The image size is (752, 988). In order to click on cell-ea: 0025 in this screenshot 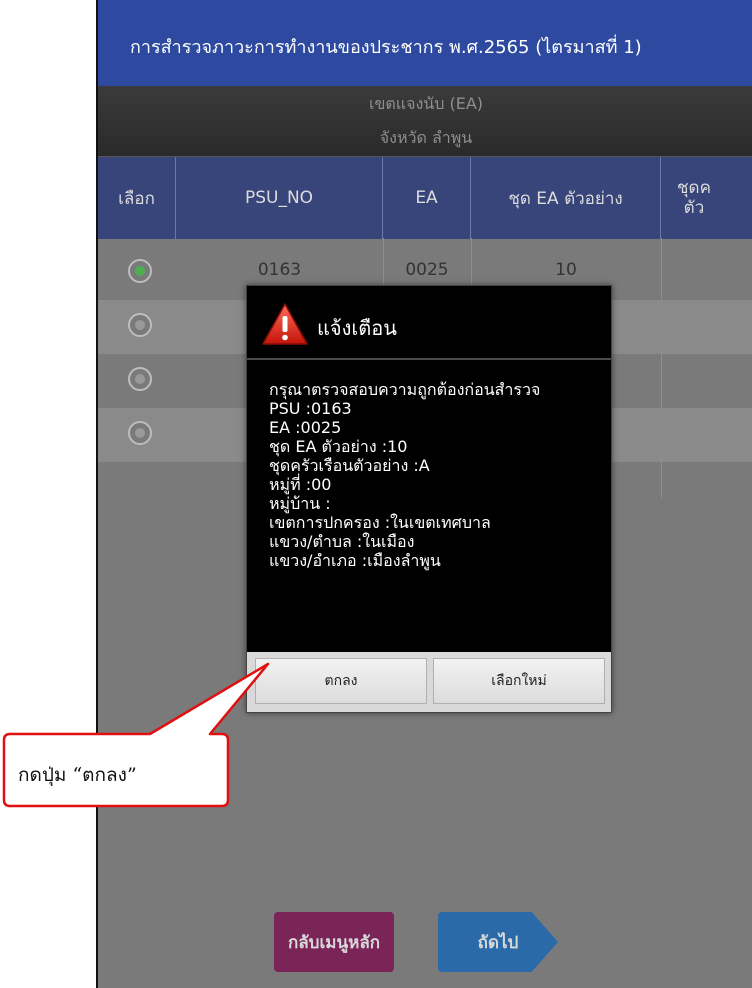, I will do `click(427, 270)`.